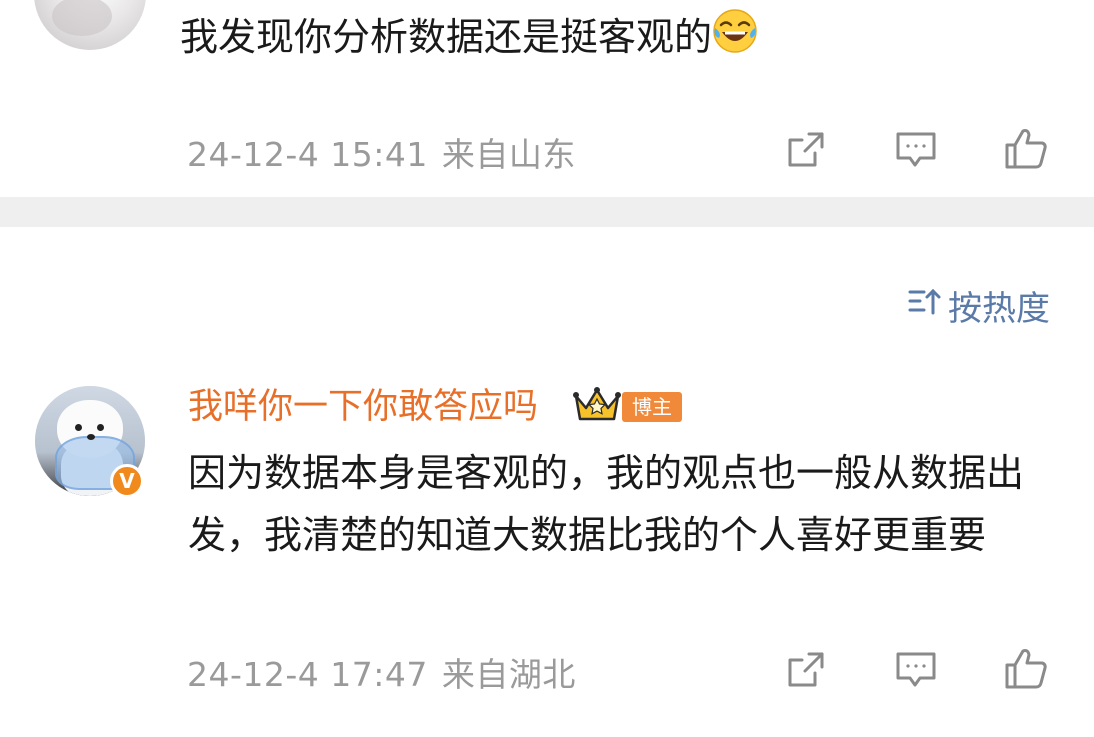  What do you see at coordinates (547, 212) in the screenshot?
I see `section-divider` at bounding box center [547, 212].